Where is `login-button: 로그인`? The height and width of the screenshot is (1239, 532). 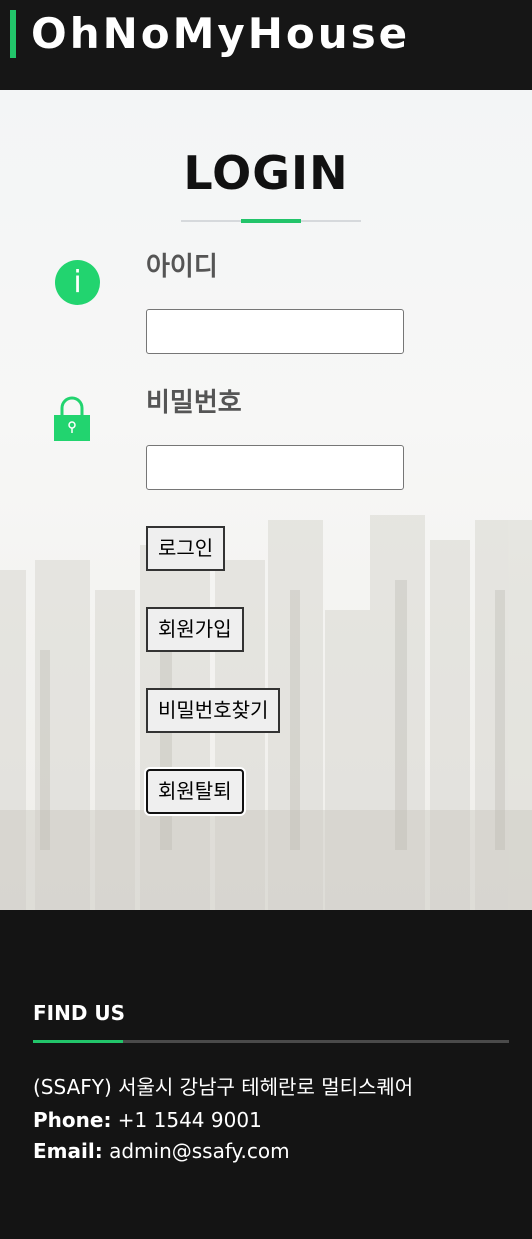 login-button: 로그인 is located at coordinates (186, 548).